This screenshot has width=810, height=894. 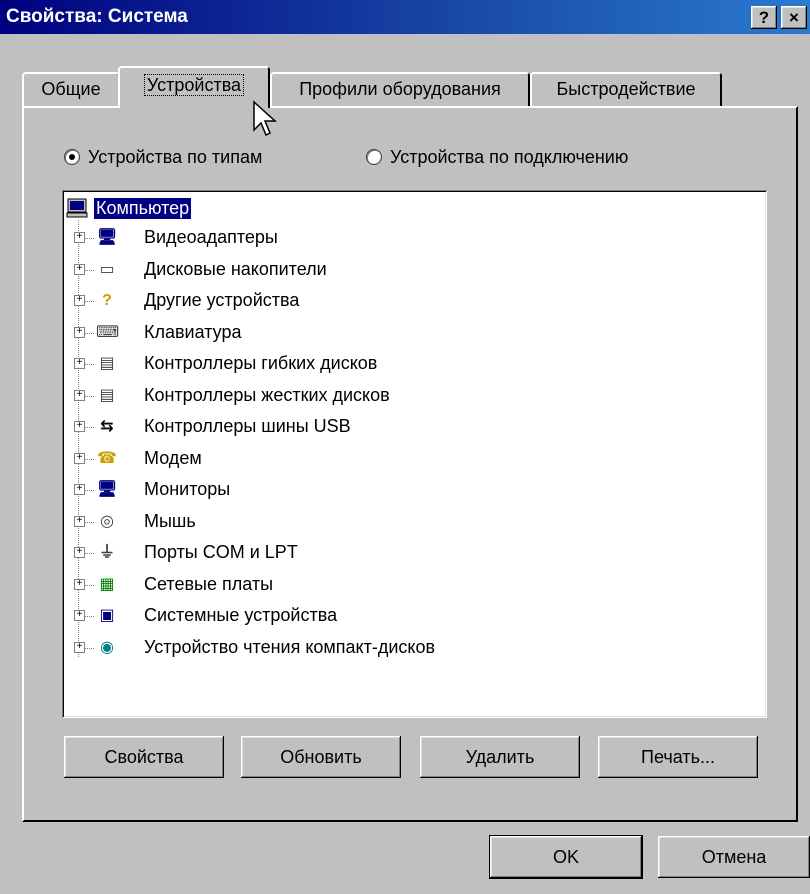 I want to click on display-adapter-icon: 🖥, so click(x=107, y=237).